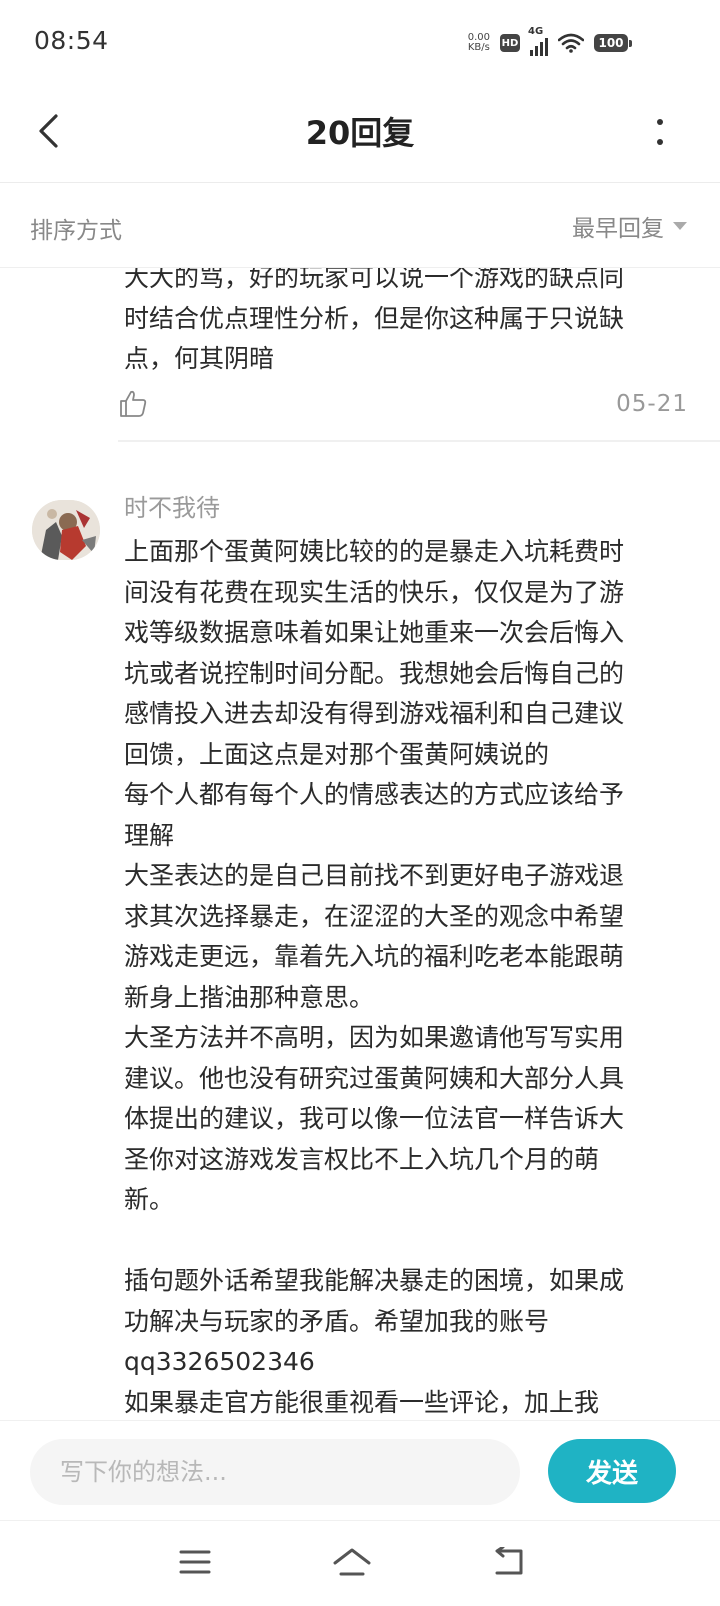 Image resolution: width=720 pixels, height=1606 pixels. I want to click on comment-input, so click(275, 1472).